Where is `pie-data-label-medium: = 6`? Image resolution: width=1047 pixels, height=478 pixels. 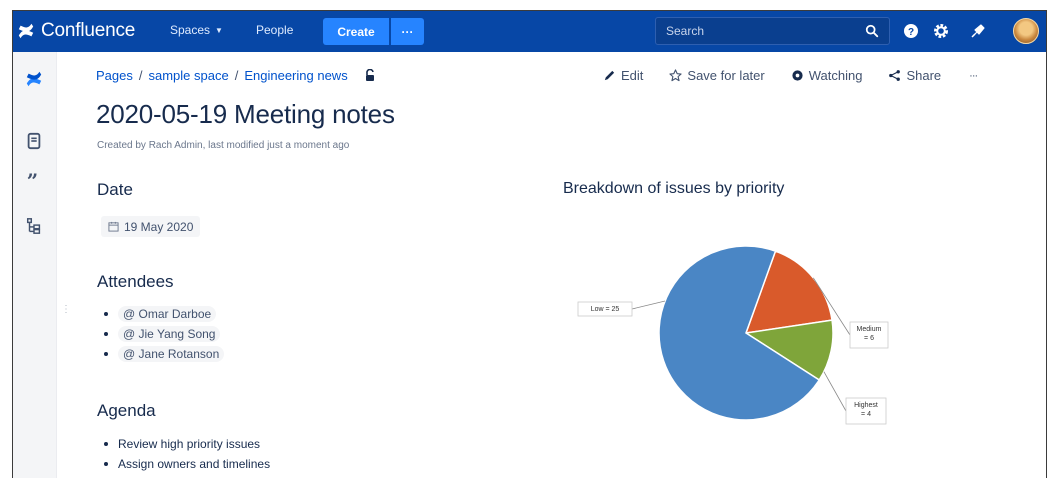 pie-data-label-medium: = 6 is located at coordinates (869, 338).